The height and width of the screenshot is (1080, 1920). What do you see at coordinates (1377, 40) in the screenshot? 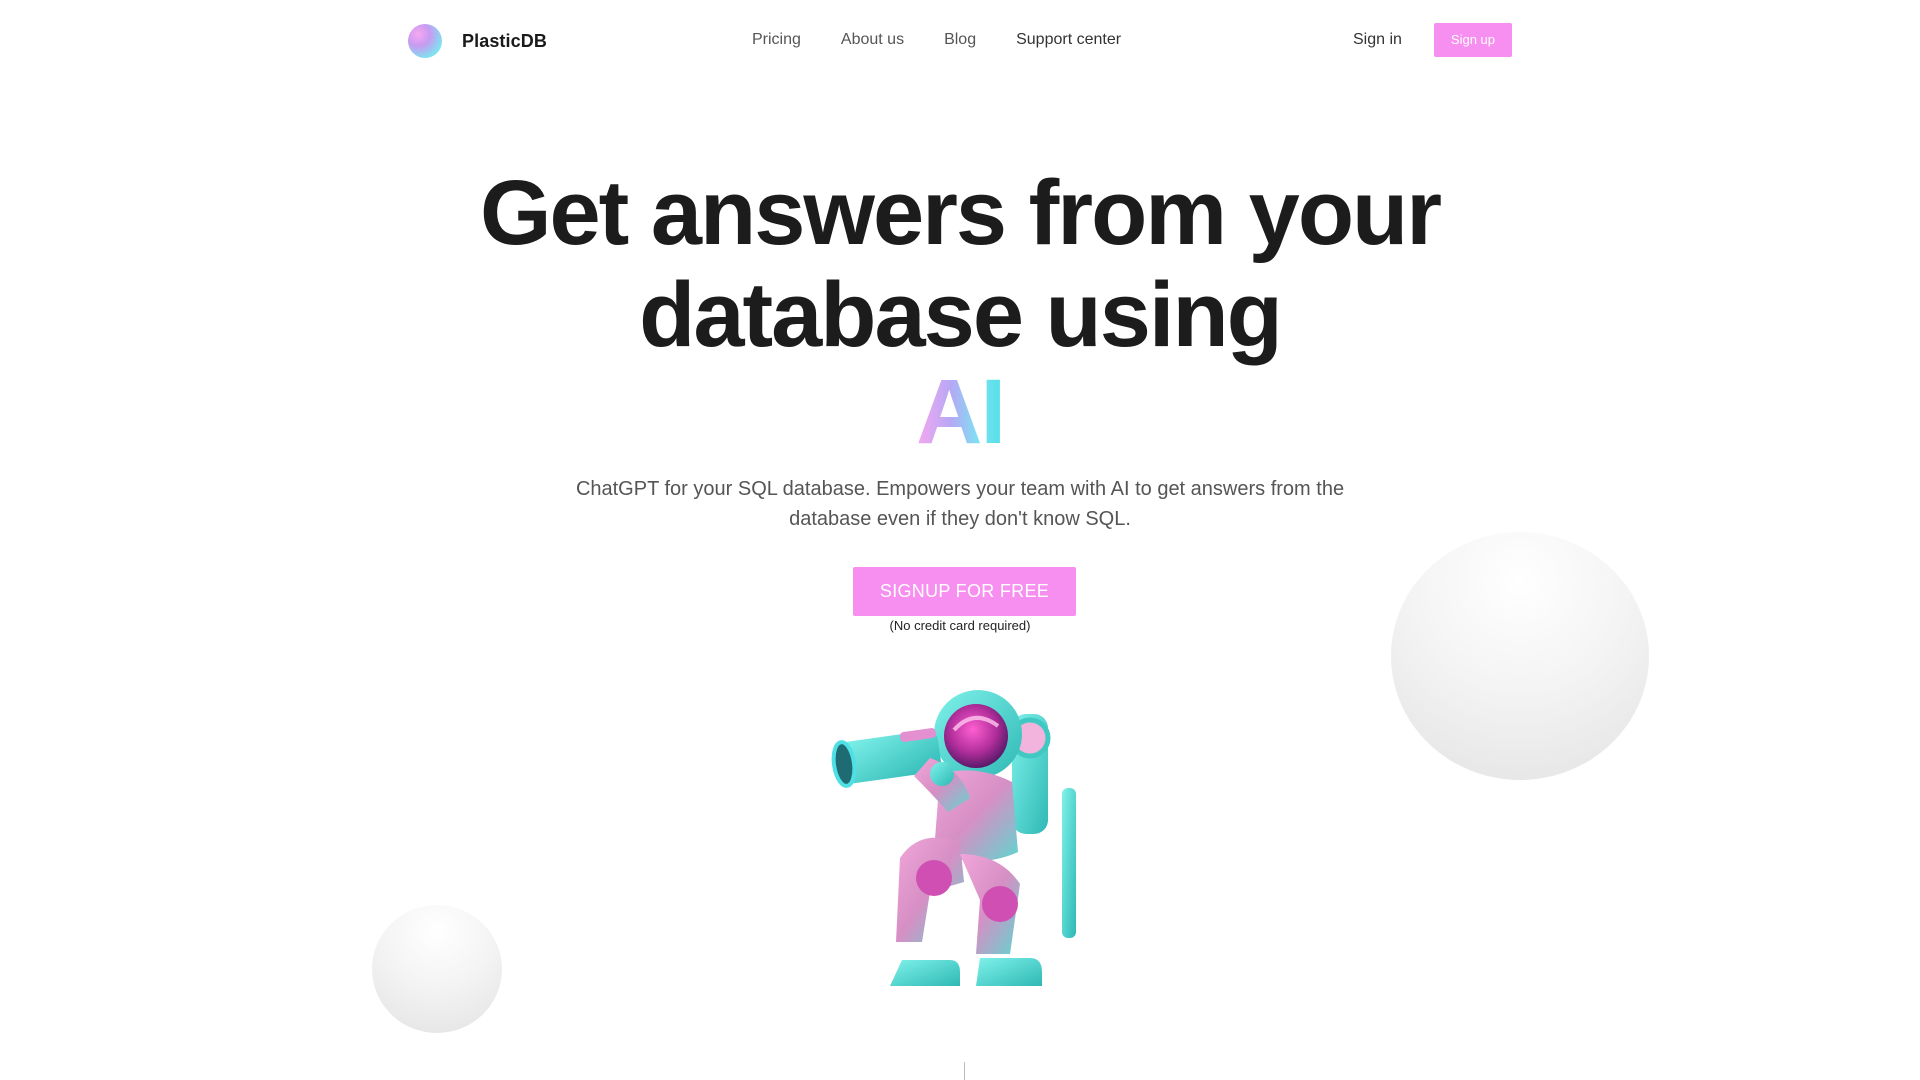
I see `sign-in-link: Sign in` at bounding box center [1377, 40].